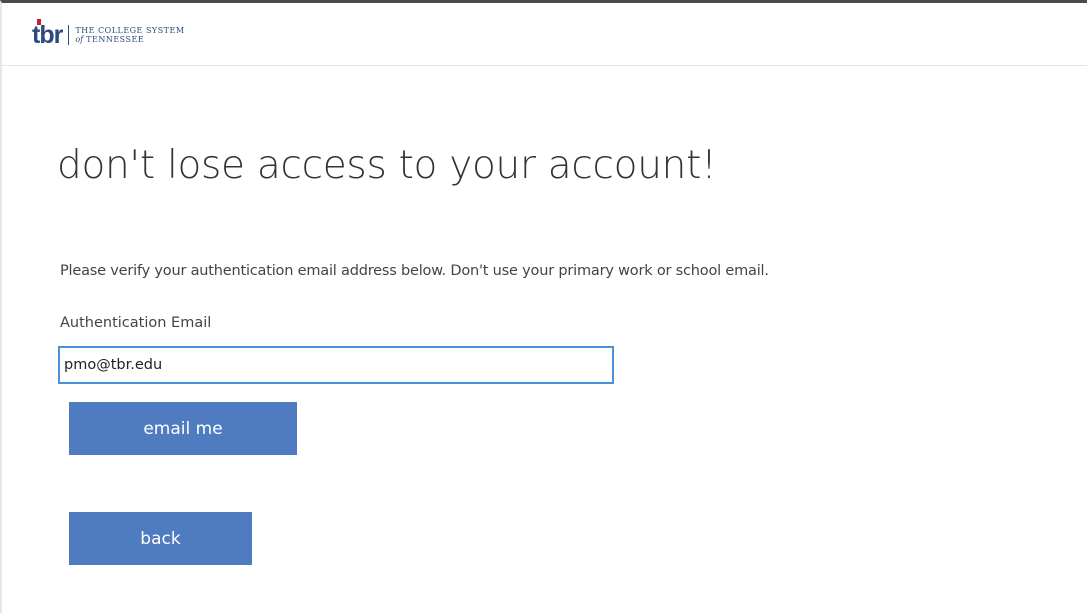 The image size is (1087, 613). I want to click on logo-text: THE COLLEGE SYSTEM of TENNESSEE, so click(129, 35).